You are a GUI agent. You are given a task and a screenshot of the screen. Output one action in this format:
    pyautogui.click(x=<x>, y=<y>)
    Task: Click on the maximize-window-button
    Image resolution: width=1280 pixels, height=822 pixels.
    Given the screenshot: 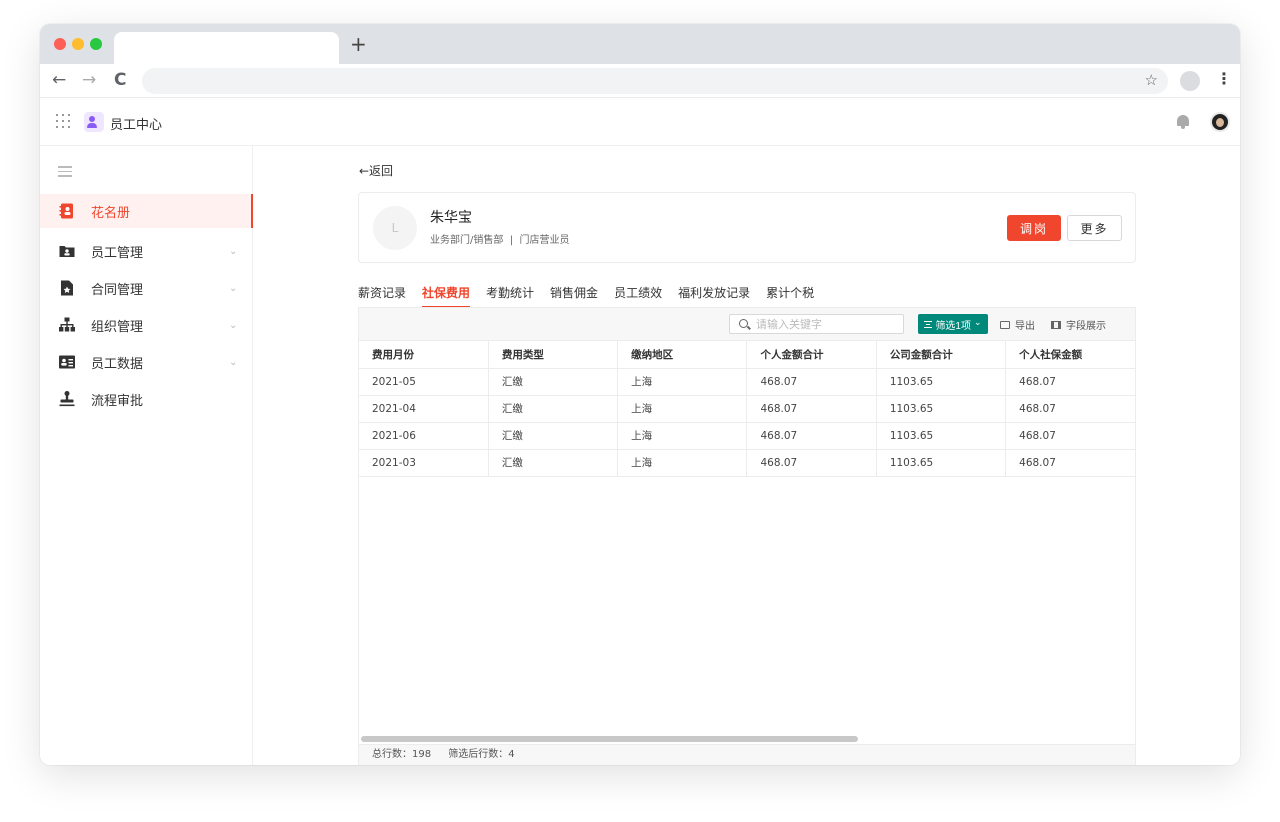 What is the action you would take?
    pyautogui.click(x=96, y=44)
    